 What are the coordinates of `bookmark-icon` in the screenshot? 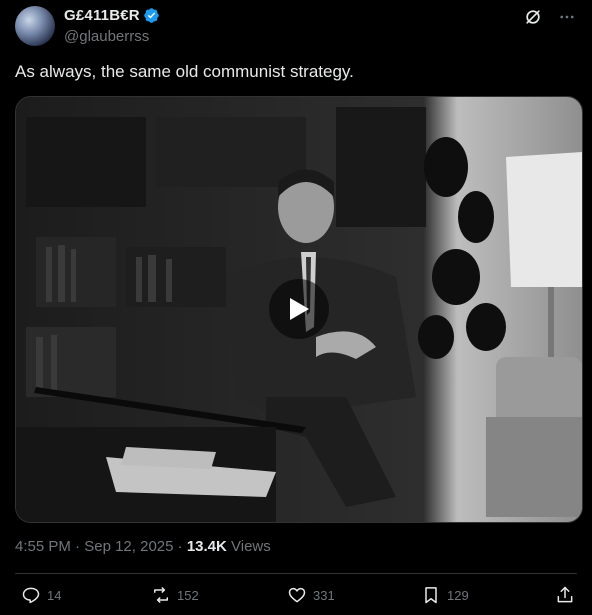 It's located at (431, 595).